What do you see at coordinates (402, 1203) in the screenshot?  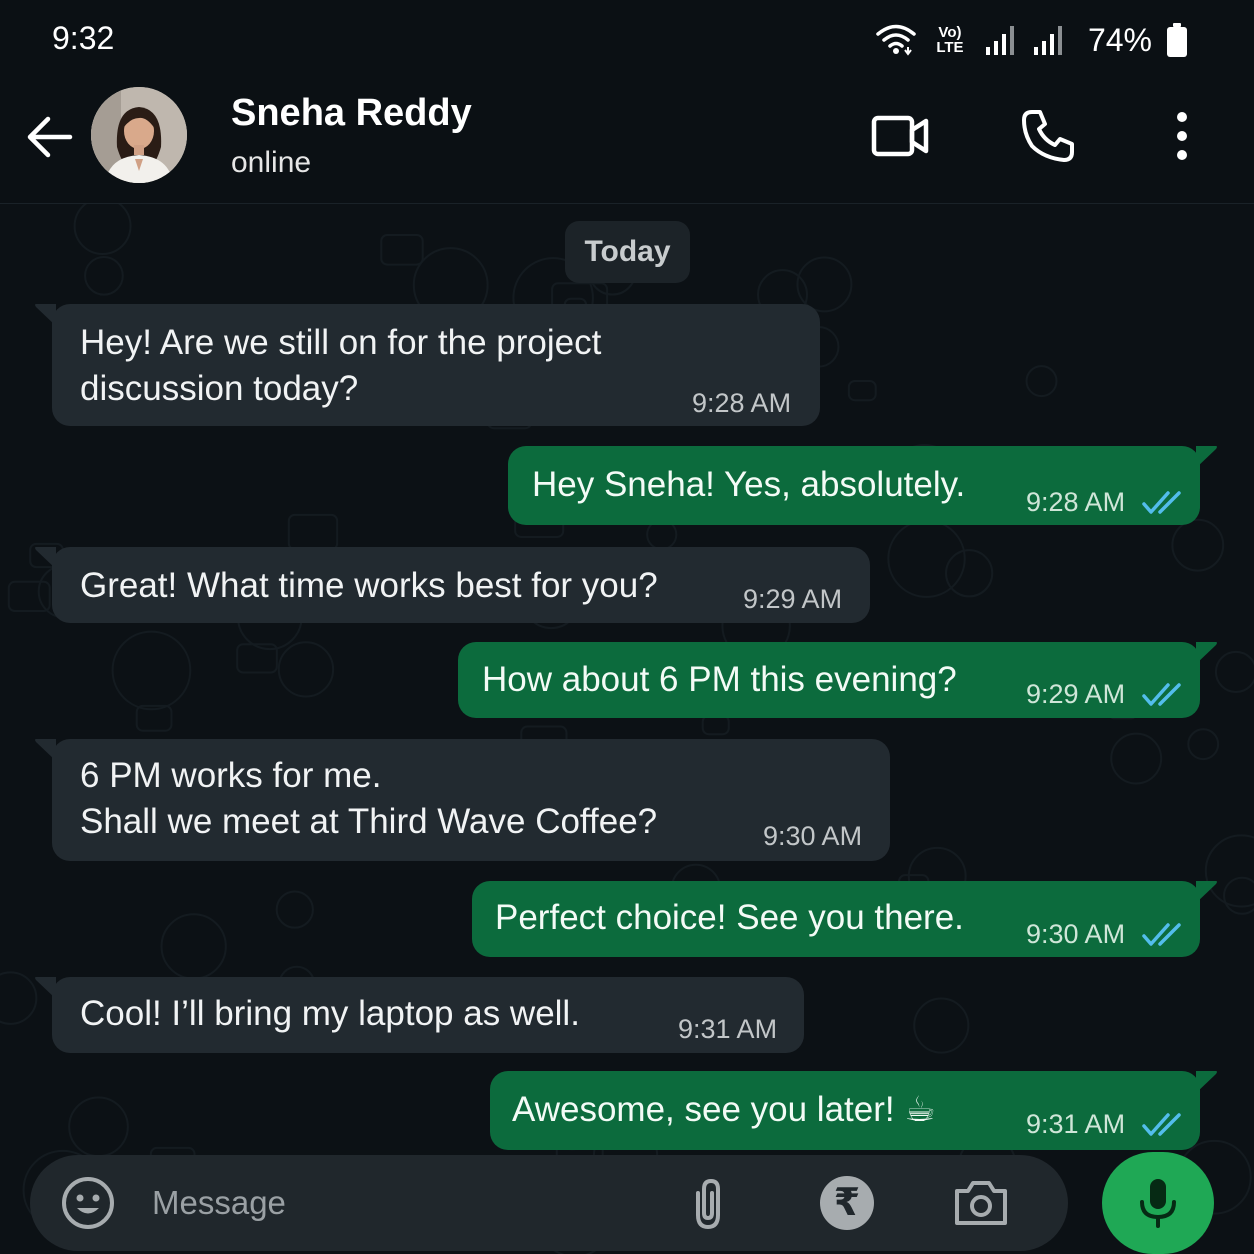 I see `message-input` at bounding box center [402, 1203].